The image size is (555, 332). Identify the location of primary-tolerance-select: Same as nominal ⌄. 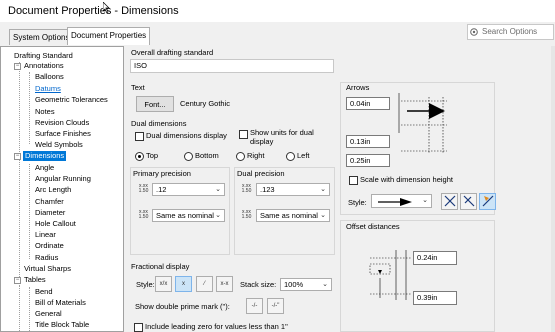
(188, 215).